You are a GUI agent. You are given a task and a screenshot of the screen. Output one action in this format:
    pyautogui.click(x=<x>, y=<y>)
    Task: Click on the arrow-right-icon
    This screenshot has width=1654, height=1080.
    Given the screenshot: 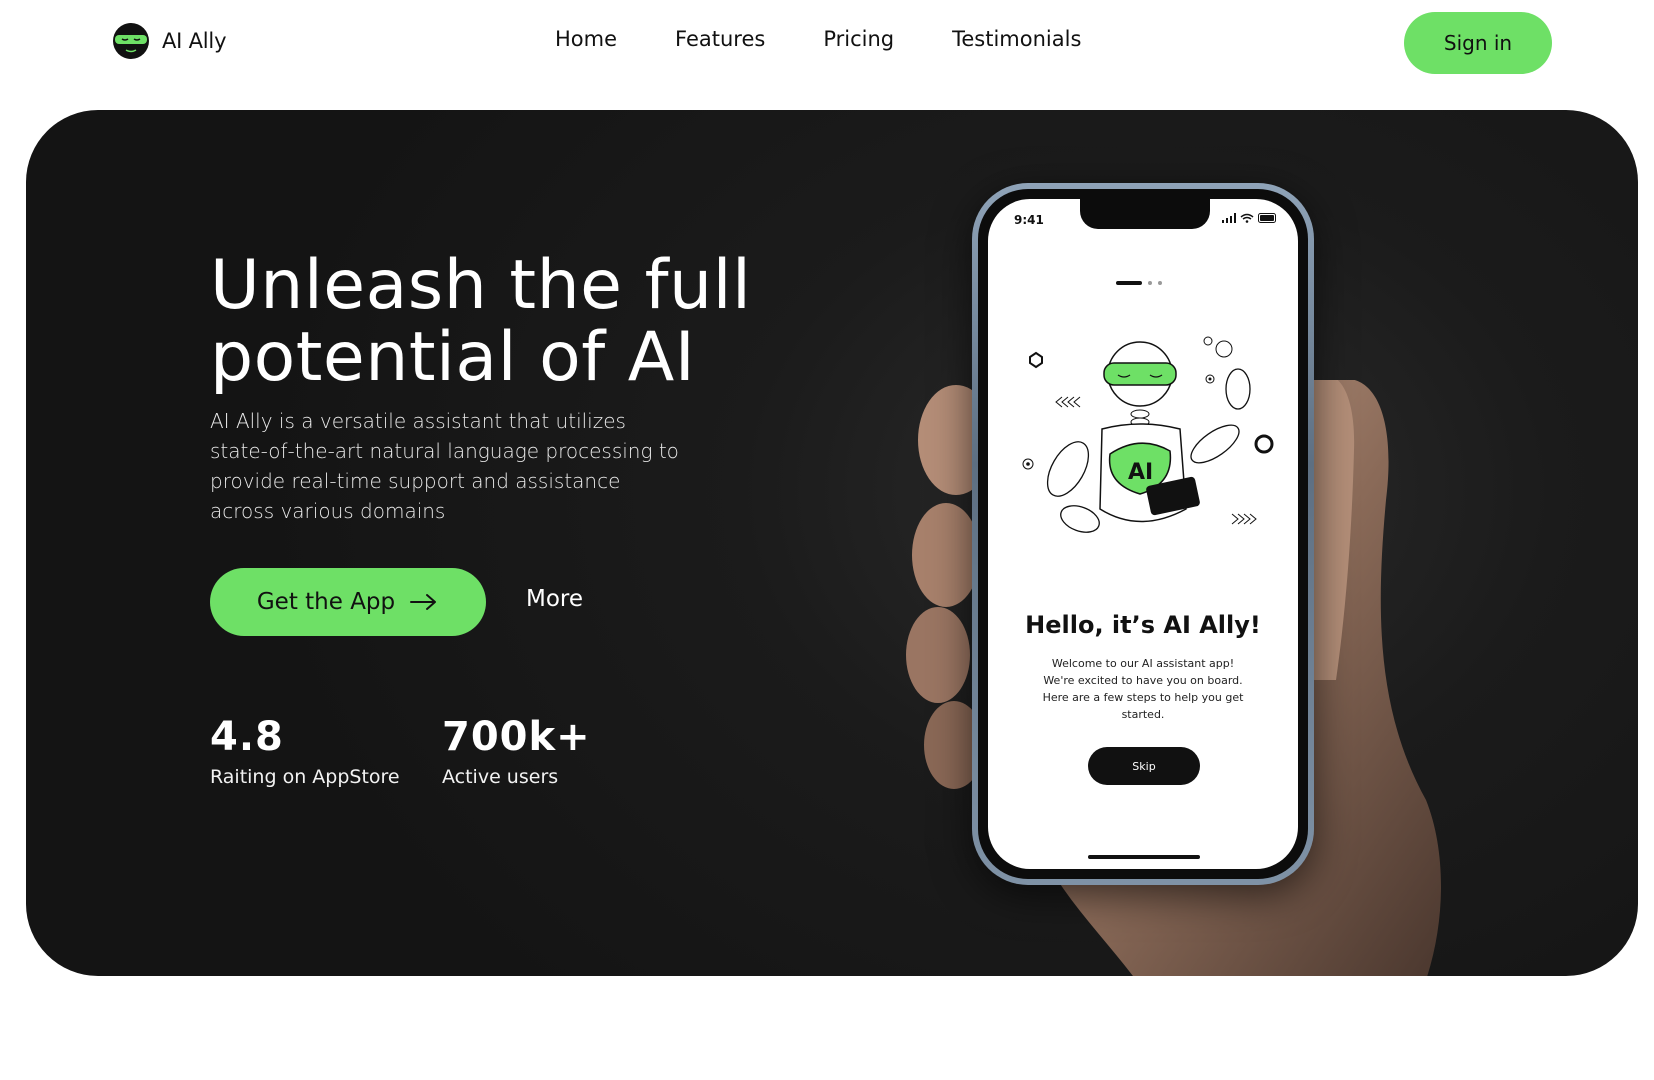 What is the action you would take?
    pyautogui.click(x=423, y=602)
    